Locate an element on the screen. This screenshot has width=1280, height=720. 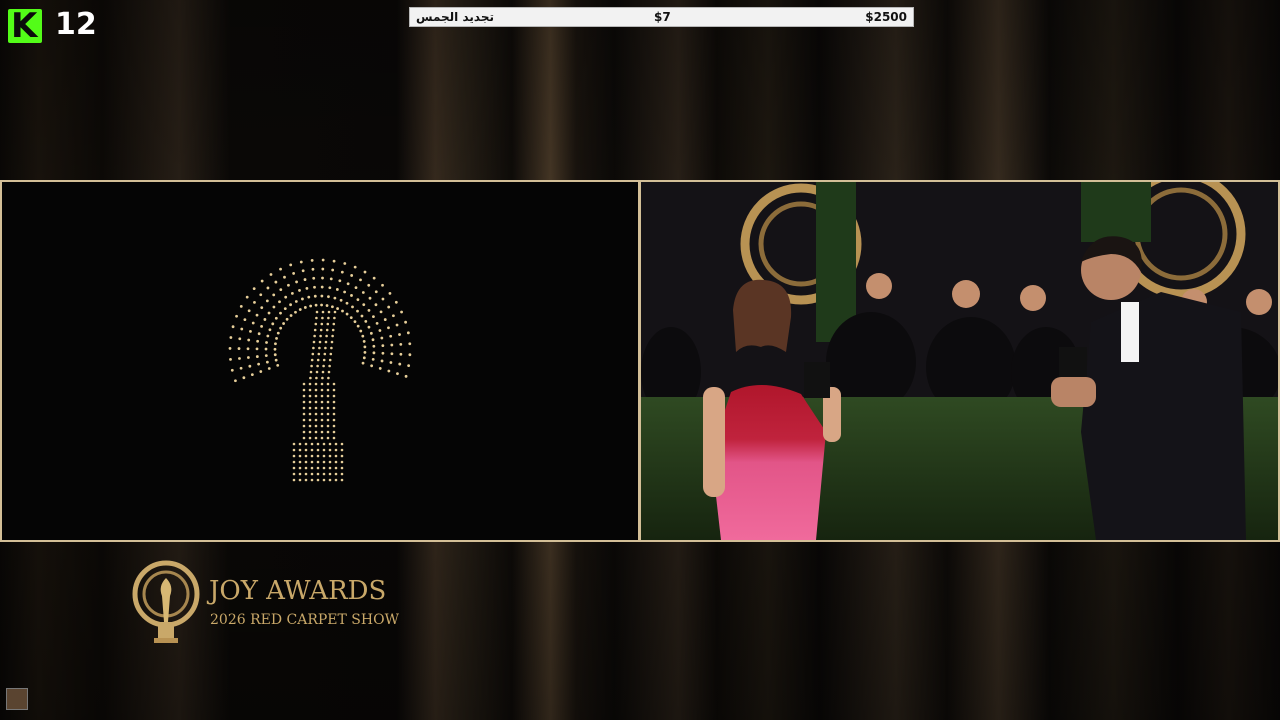
event-subtitle: 2026 RED CARPET SHOW is located at coordinates (304, 620).